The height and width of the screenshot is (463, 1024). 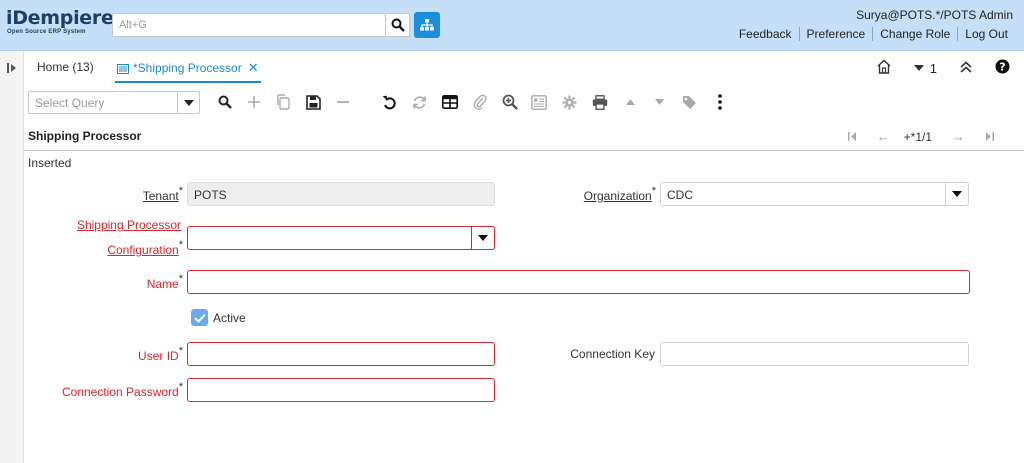 What do you see at coordinates (612, 354) in the screenshot?
I see `connection-key-label: Connection Key` at bounding box center [612, 354].